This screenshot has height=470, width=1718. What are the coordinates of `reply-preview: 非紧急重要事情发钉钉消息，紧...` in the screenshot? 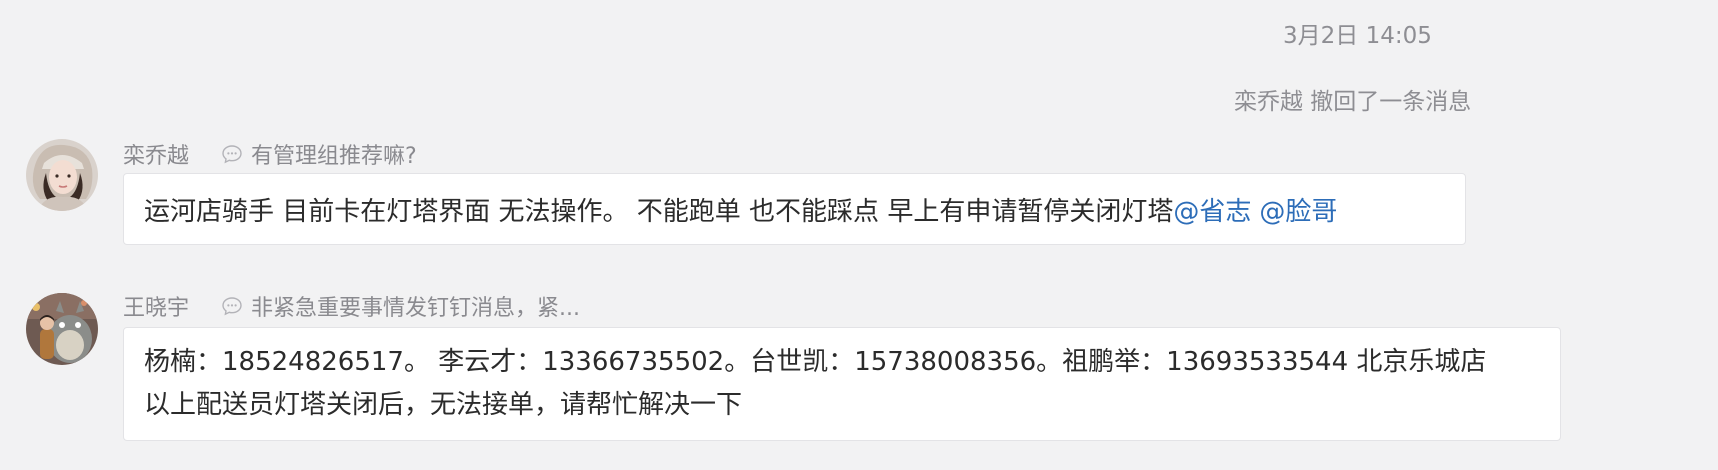 It's located at (415, 308).